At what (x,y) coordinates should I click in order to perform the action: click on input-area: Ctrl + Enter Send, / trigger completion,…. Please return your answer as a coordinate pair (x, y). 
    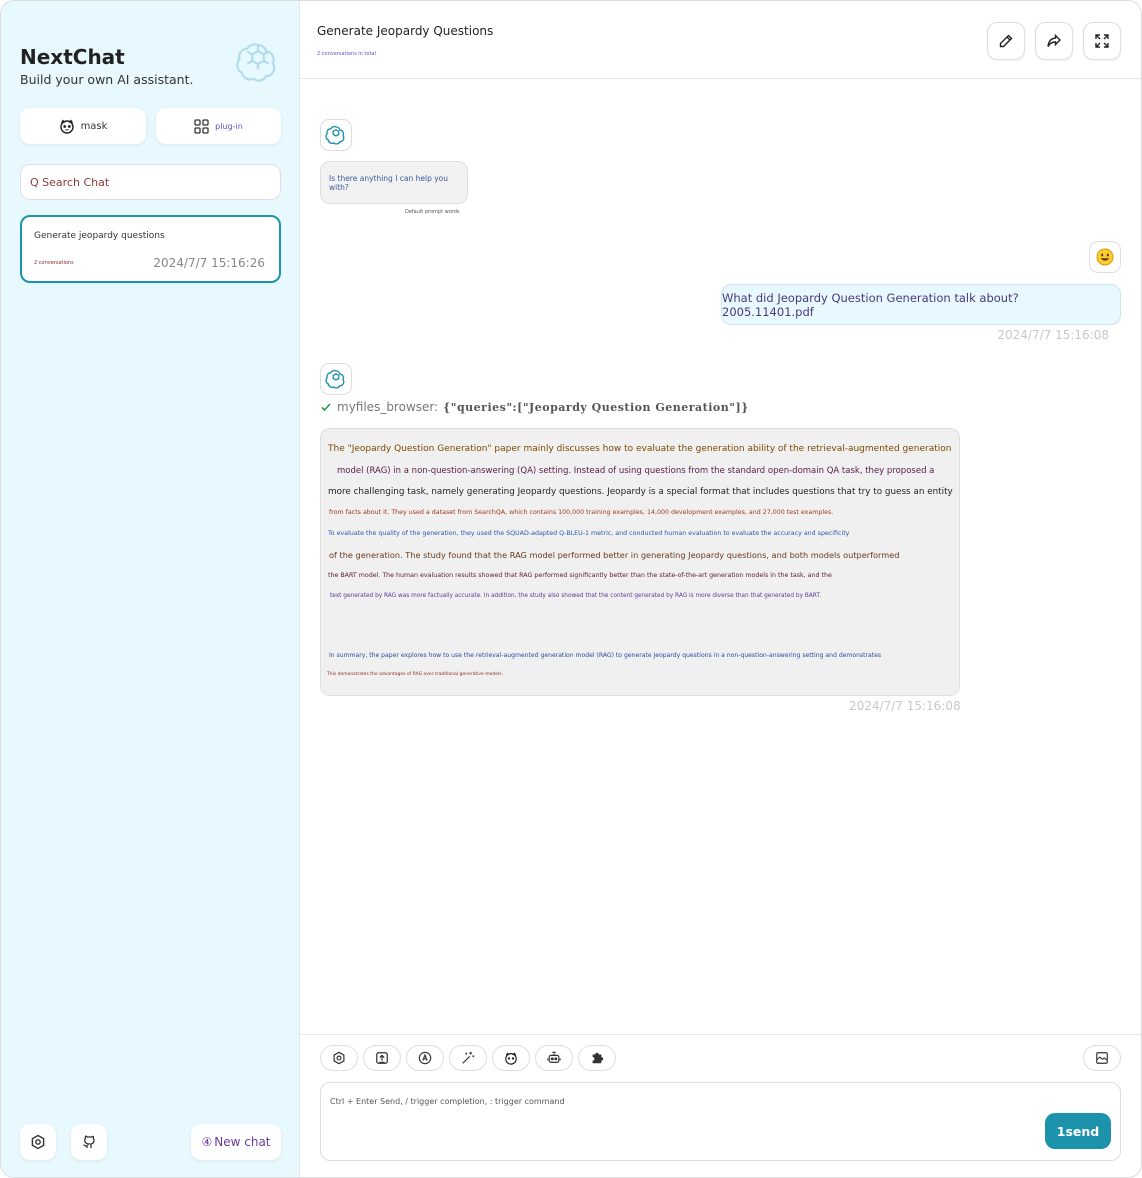
    Looking at the image, I should click on (720, 1105).